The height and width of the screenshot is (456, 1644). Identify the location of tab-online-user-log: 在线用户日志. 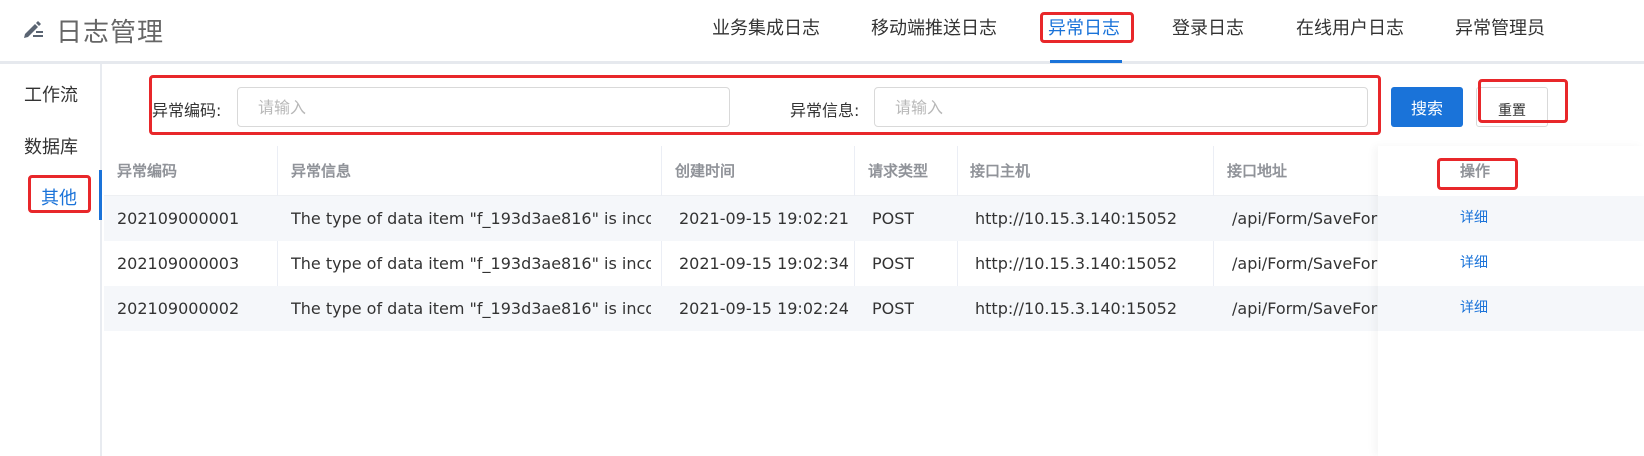
(1350, 28).